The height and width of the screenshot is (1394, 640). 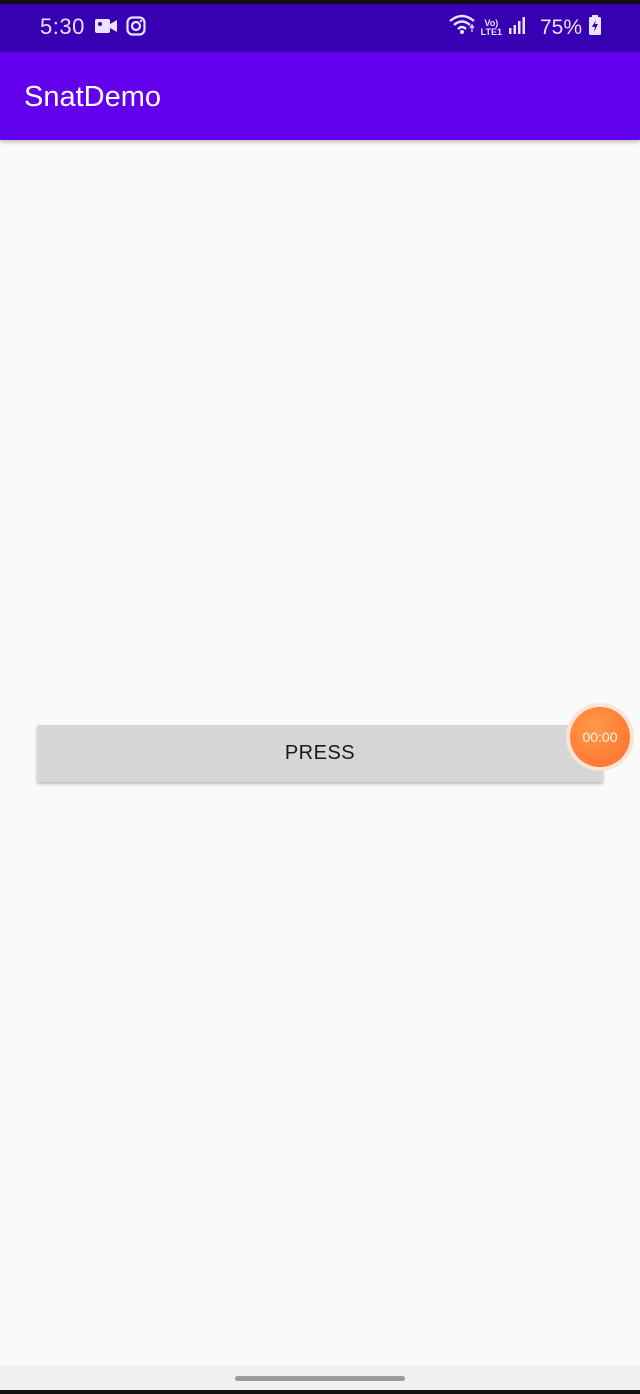 I want to click on screen-bottom-edge, so click(x=320, y=1392).